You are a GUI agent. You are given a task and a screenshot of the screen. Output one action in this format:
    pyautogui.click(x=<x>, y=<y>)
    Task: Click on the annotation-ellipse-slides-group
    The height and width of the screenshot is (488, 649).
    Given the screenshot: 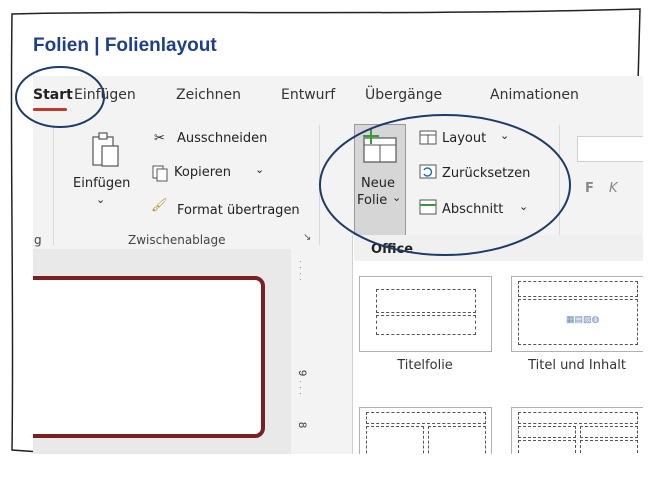 What is the action you would take?
    pyautogui.click(x=445, y=185)
    